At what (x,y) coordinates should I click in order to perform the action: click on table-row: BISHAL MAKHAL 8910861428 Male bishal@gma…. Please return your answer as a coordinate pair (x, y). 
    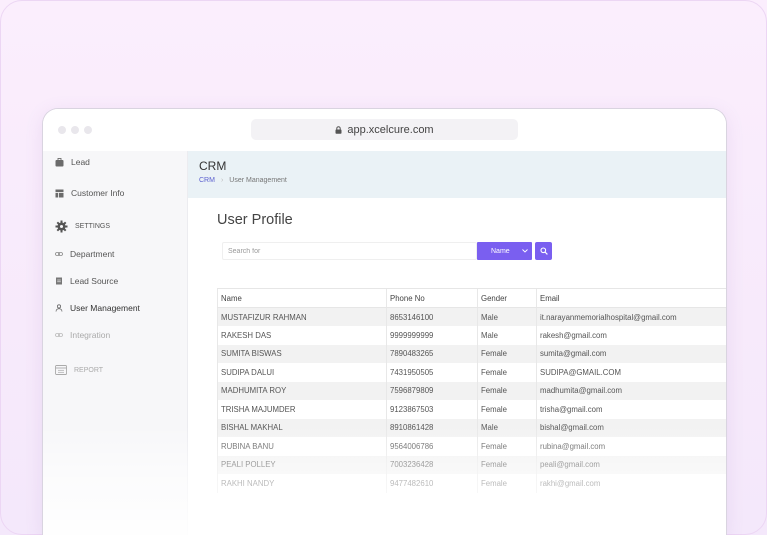
    Looking at the image, I should click on (471, 427).